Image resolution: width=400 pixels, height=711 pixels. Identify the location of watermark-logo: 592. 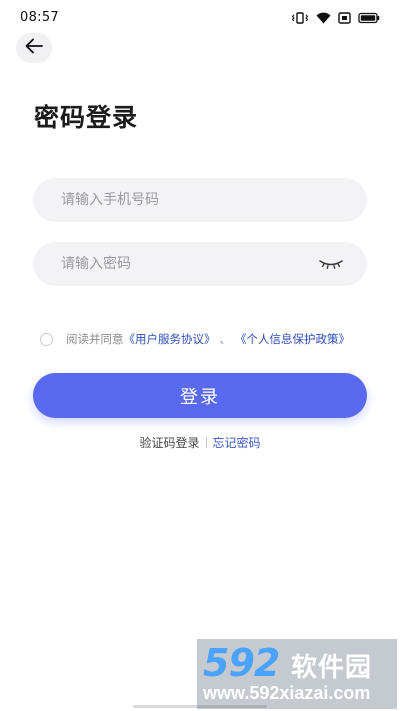
(241, 663).